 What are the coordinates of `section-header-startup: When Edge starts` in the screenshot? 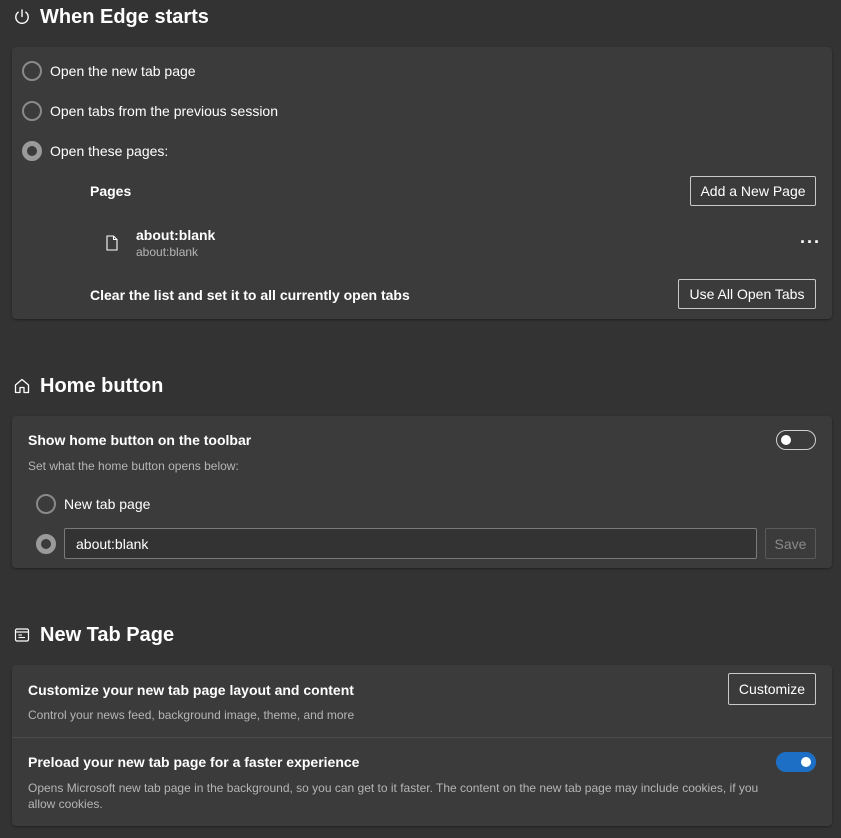 It's located at (110, 17).